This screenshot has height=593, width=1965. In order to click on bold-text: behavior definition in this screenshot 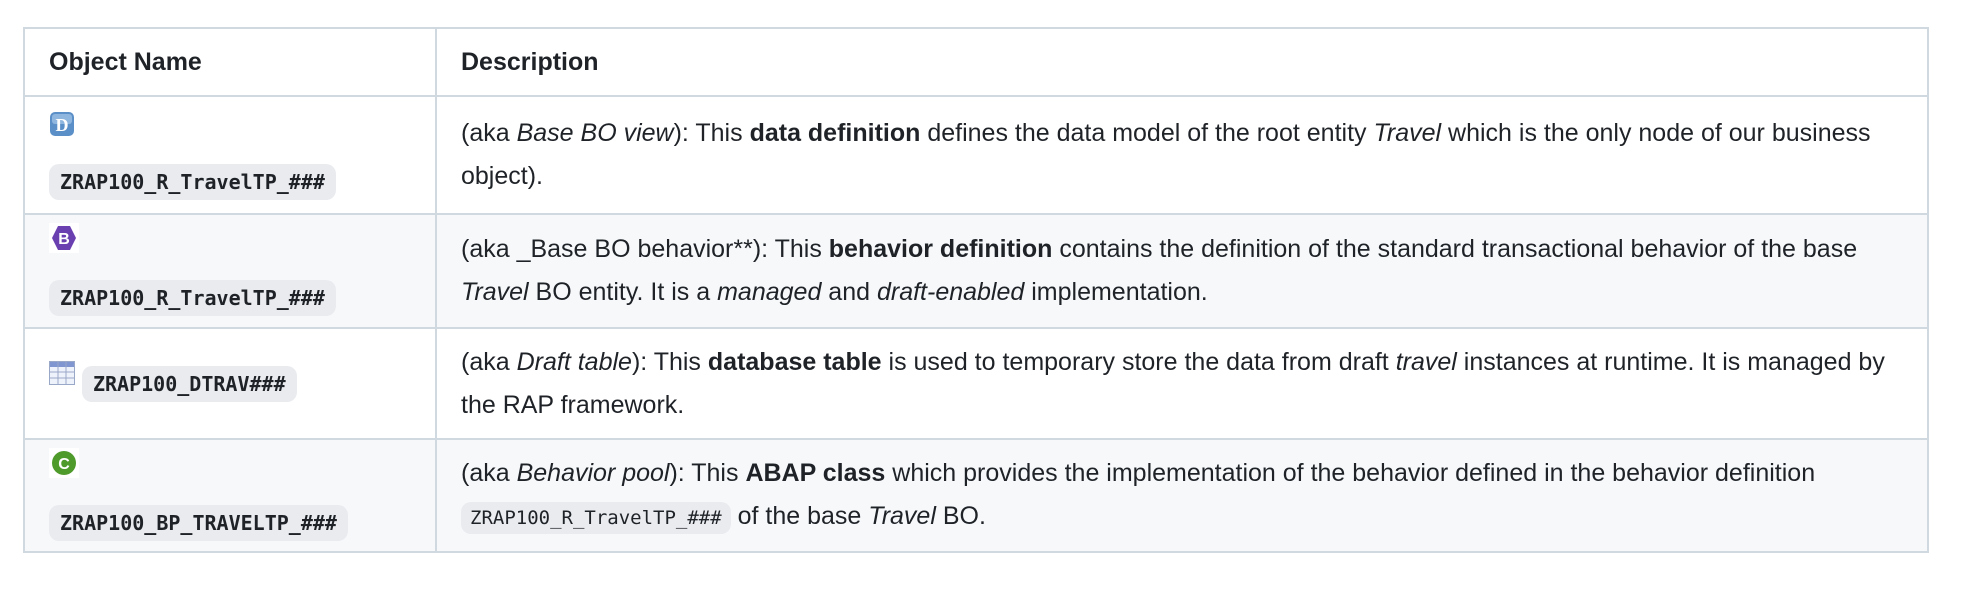, I will do `click(940, 249)`.